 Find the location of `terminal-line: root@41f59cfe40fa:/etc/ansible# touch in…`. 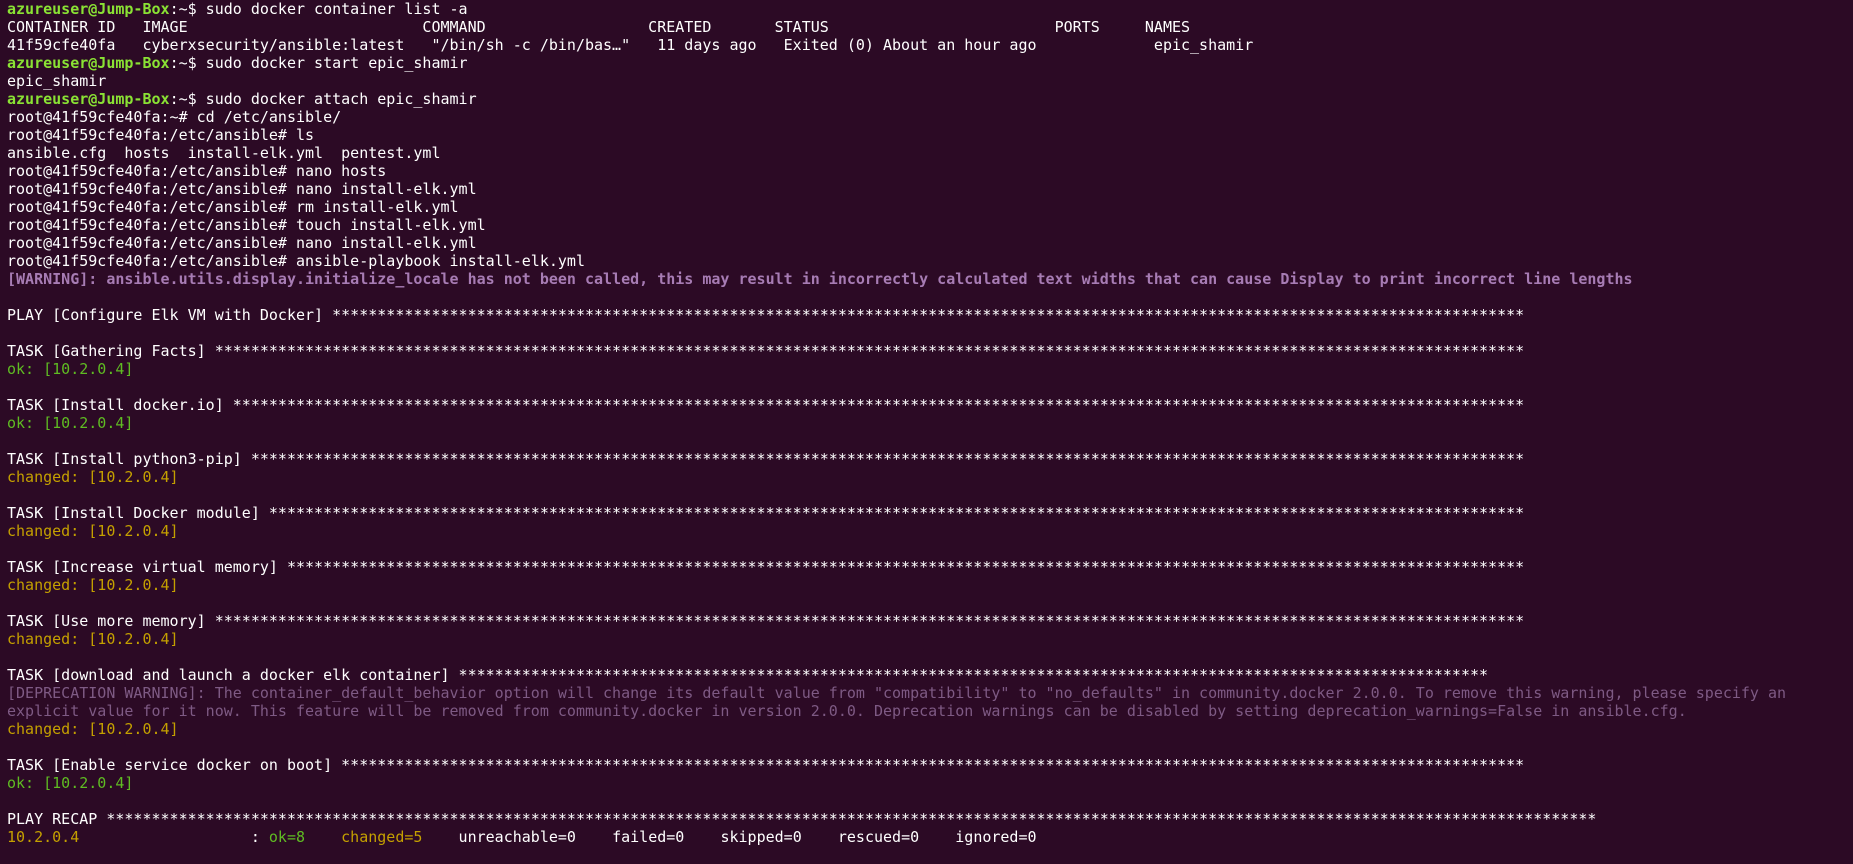

terminal-line: root@41f59cfe40fa:/etc/ansible# touch in… is located at coordinates (930, 225).